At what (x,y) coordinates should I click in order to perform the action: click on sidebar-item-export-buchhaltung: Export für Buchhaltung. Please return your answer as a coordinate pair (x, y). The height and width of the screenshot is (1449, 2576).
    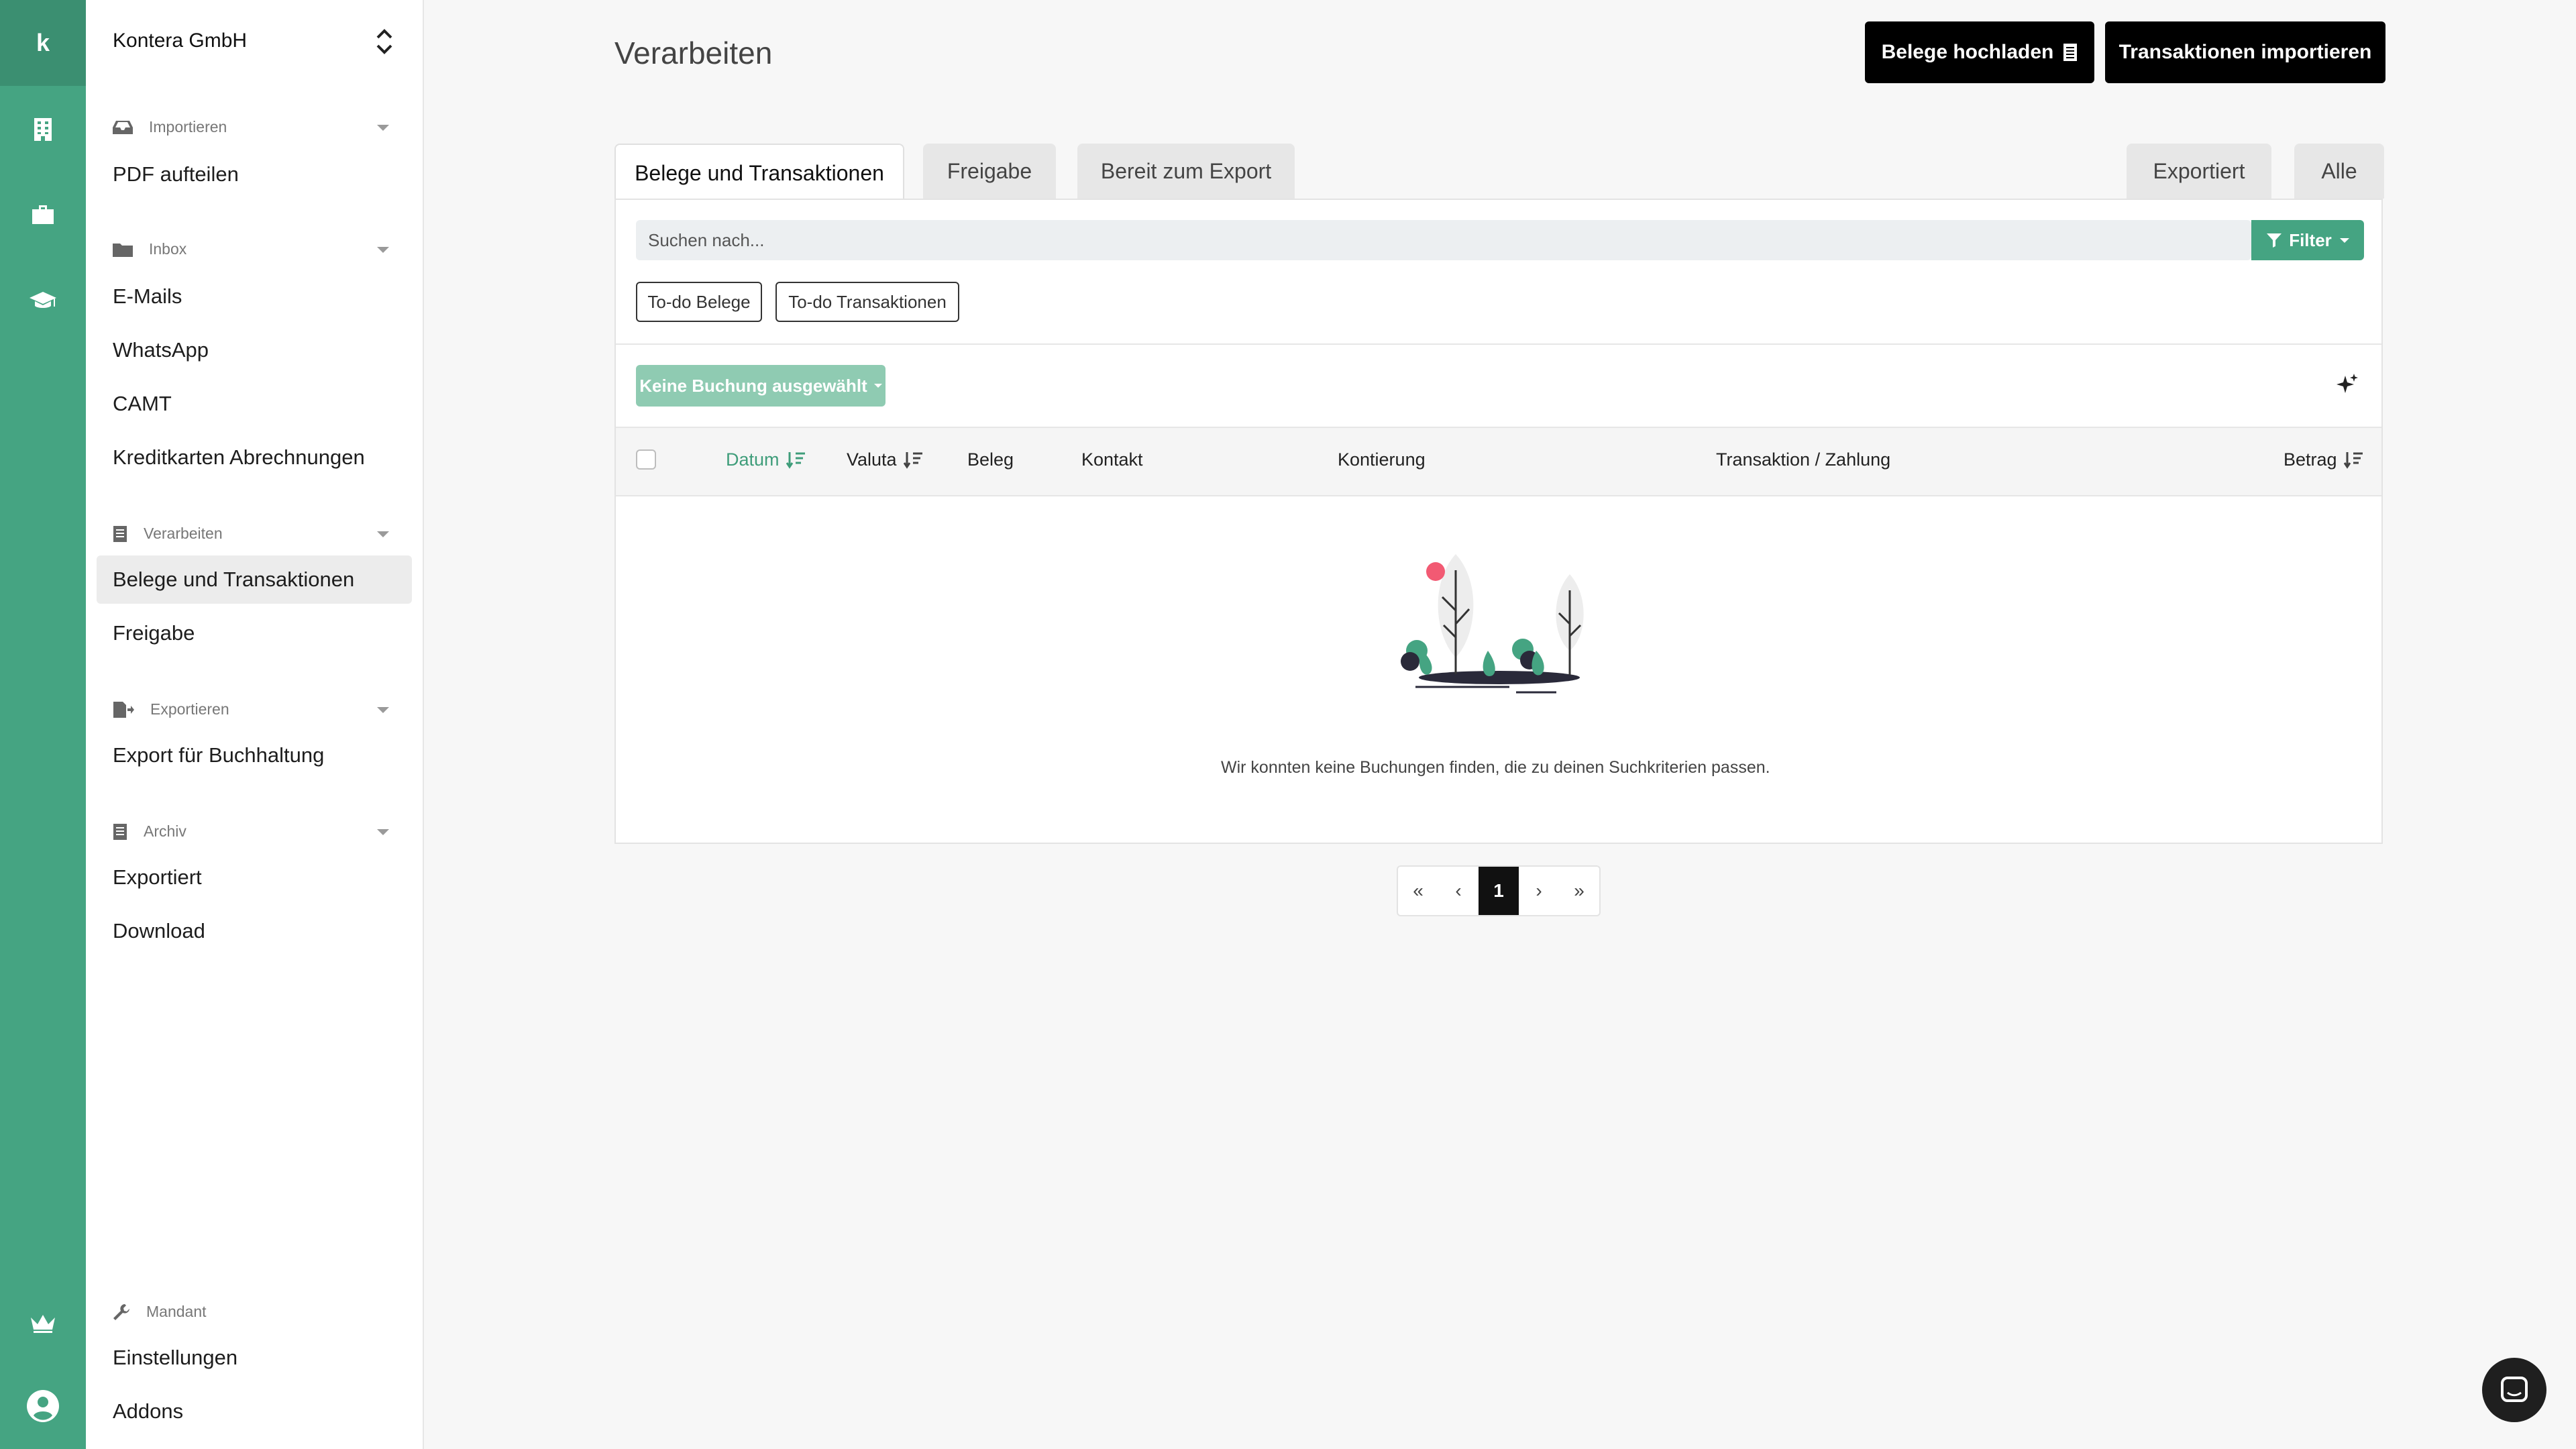
    Looking at the image, I should click on (218, 755).